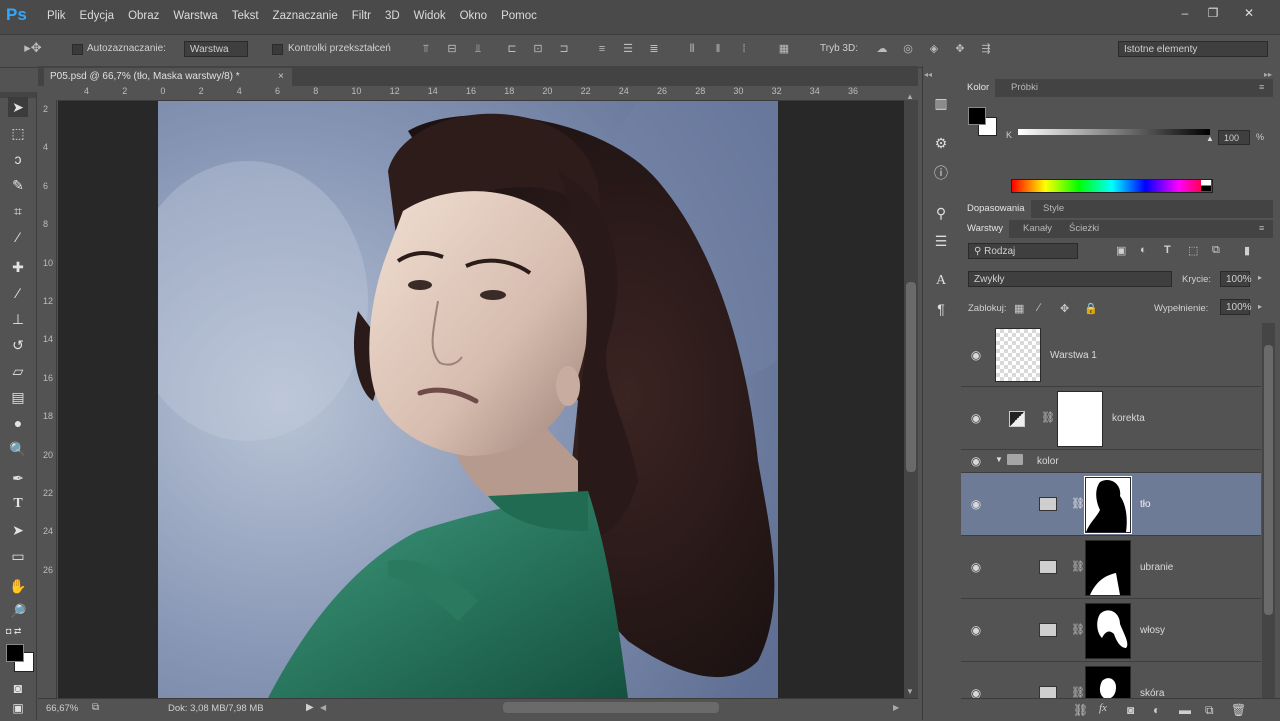 This screenshot has width=1280, height=721. What do you see at coordinates (1156, 710) in the screenshot?
I see `adjustment-icon: ◐` at bounding box center [1156, 710].